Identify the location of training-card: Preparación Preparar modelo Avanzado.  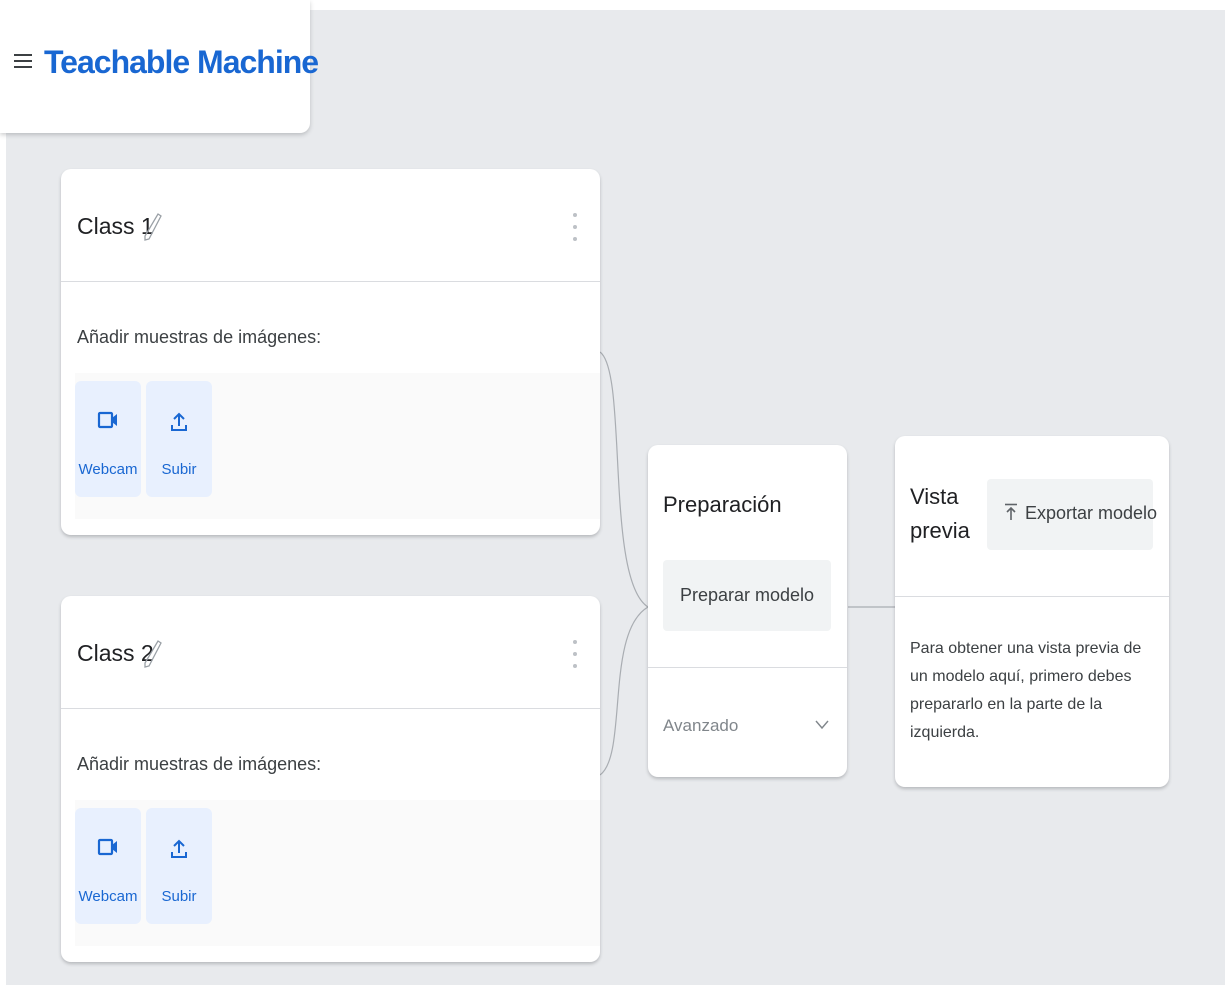
(747, 611).